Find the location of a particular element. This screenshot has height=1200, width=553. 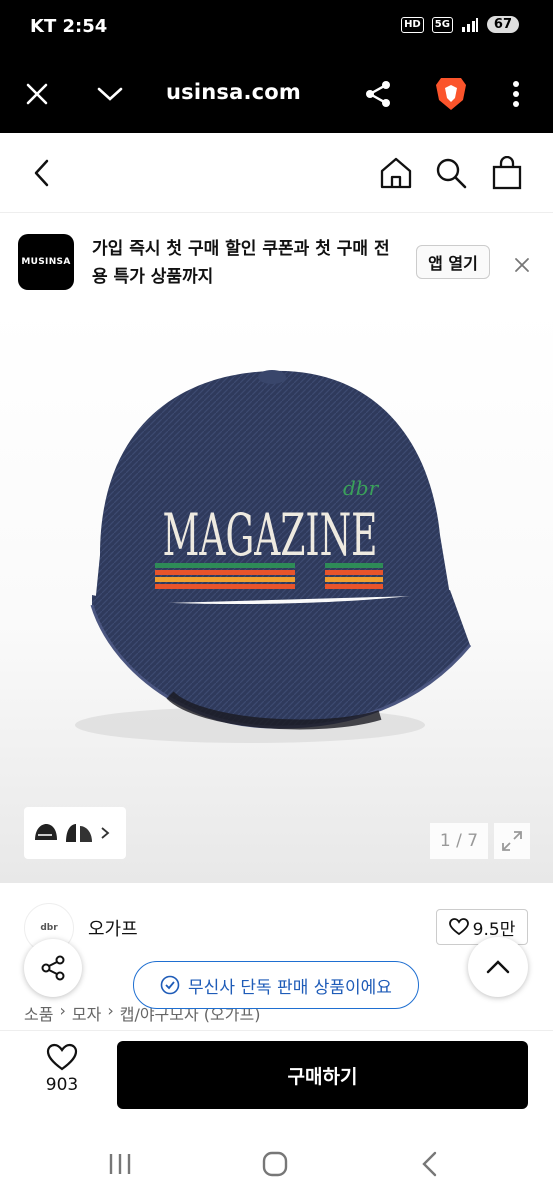

browser-toolbar: usinsa.com is located at coordinates (276, 94).